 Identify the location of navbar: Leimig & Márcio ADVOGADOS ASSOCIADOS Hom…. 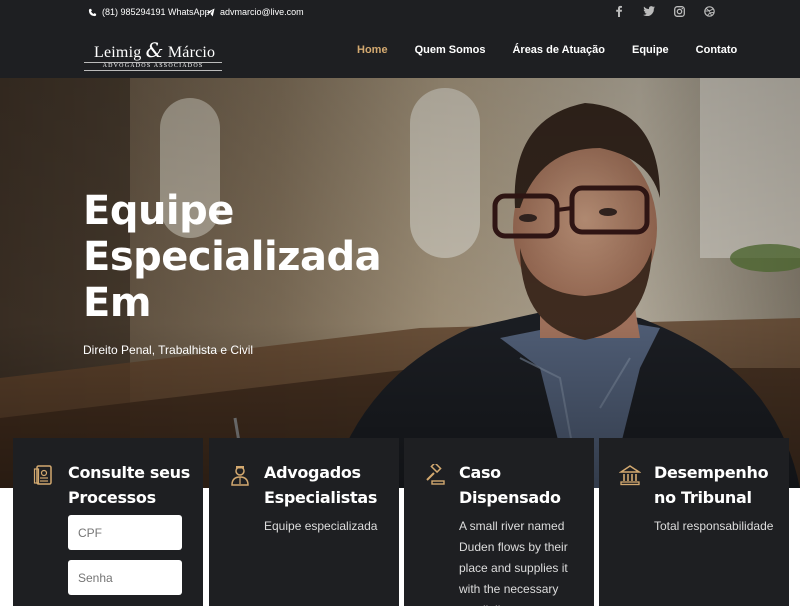
(400, 52).